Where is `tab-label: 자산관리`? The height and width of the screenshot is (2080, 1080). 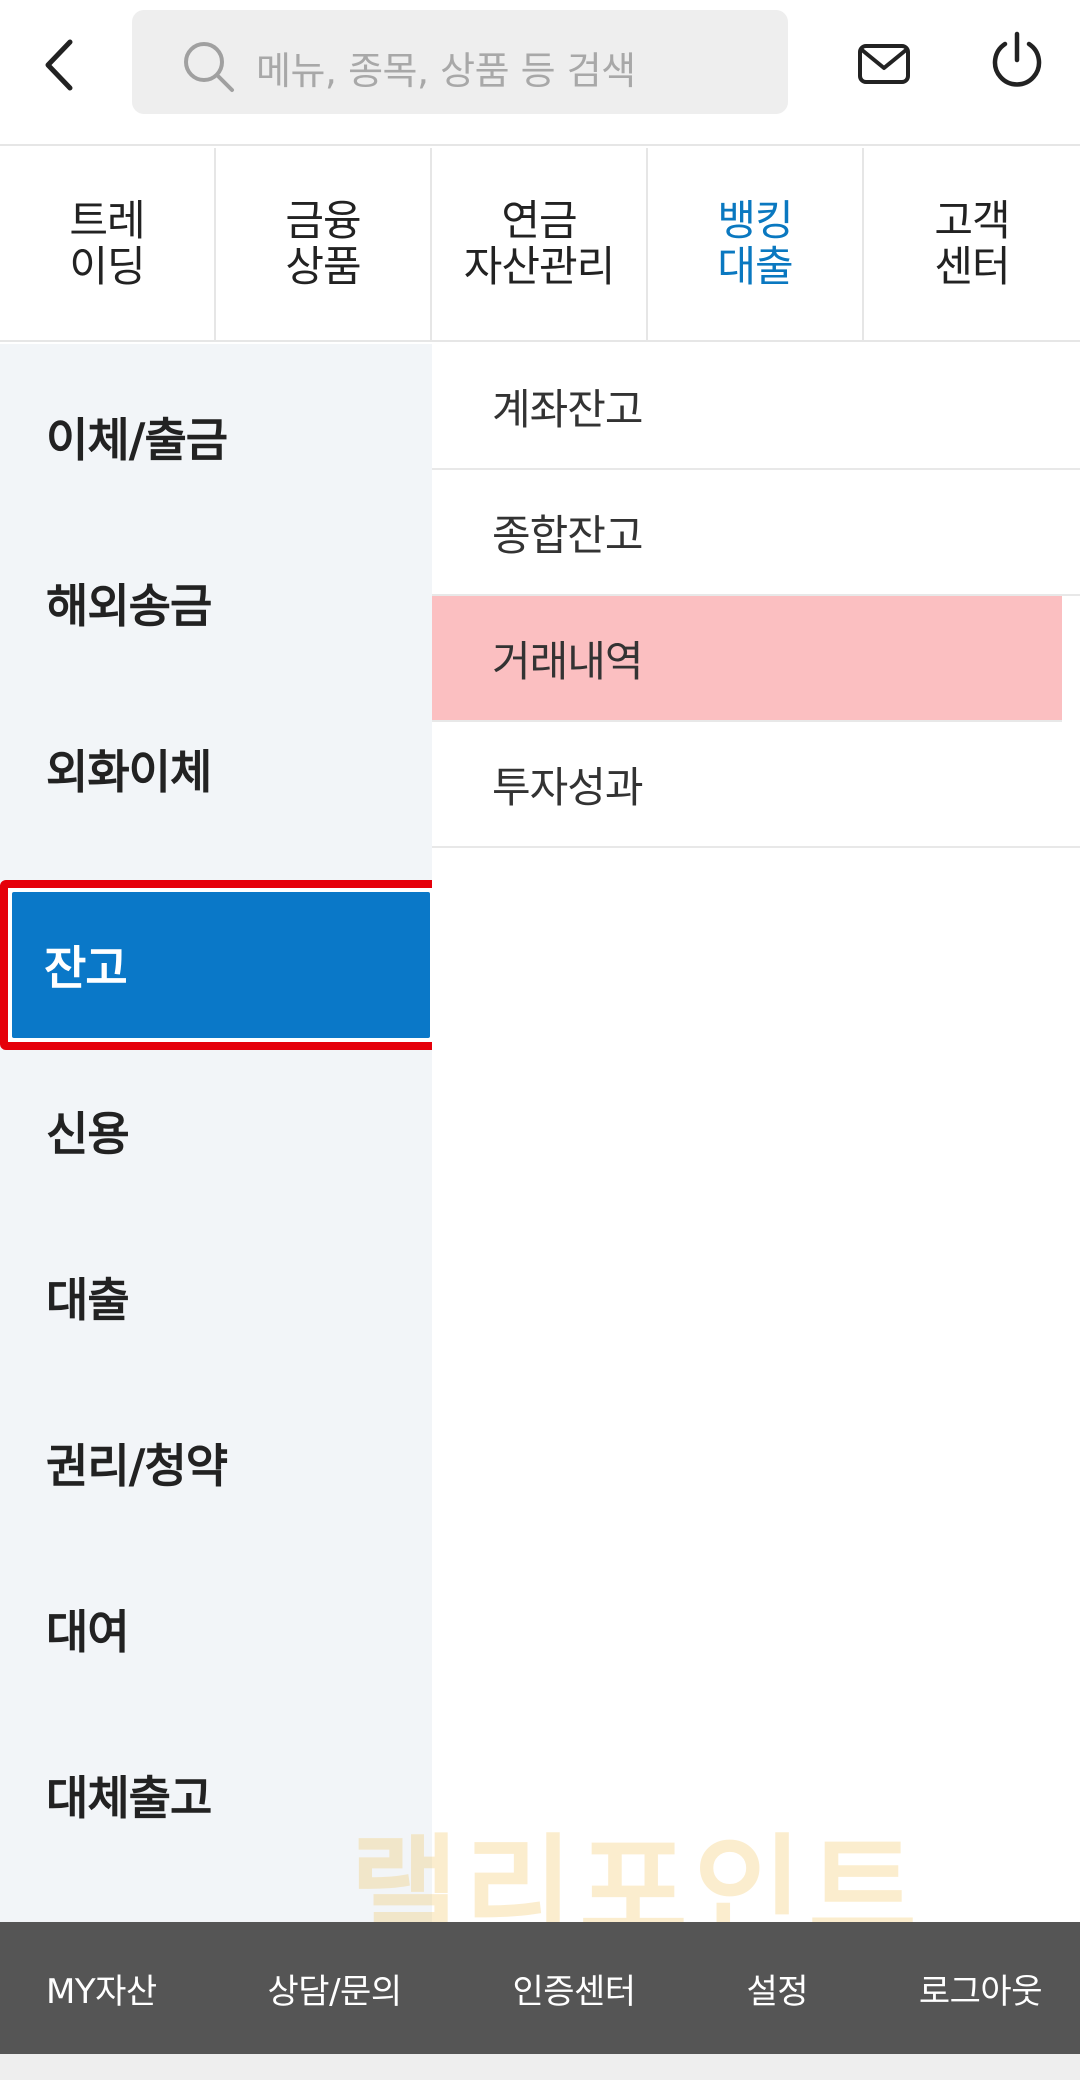
tab-label: 자산관리 is located at coordinates (539, 266).